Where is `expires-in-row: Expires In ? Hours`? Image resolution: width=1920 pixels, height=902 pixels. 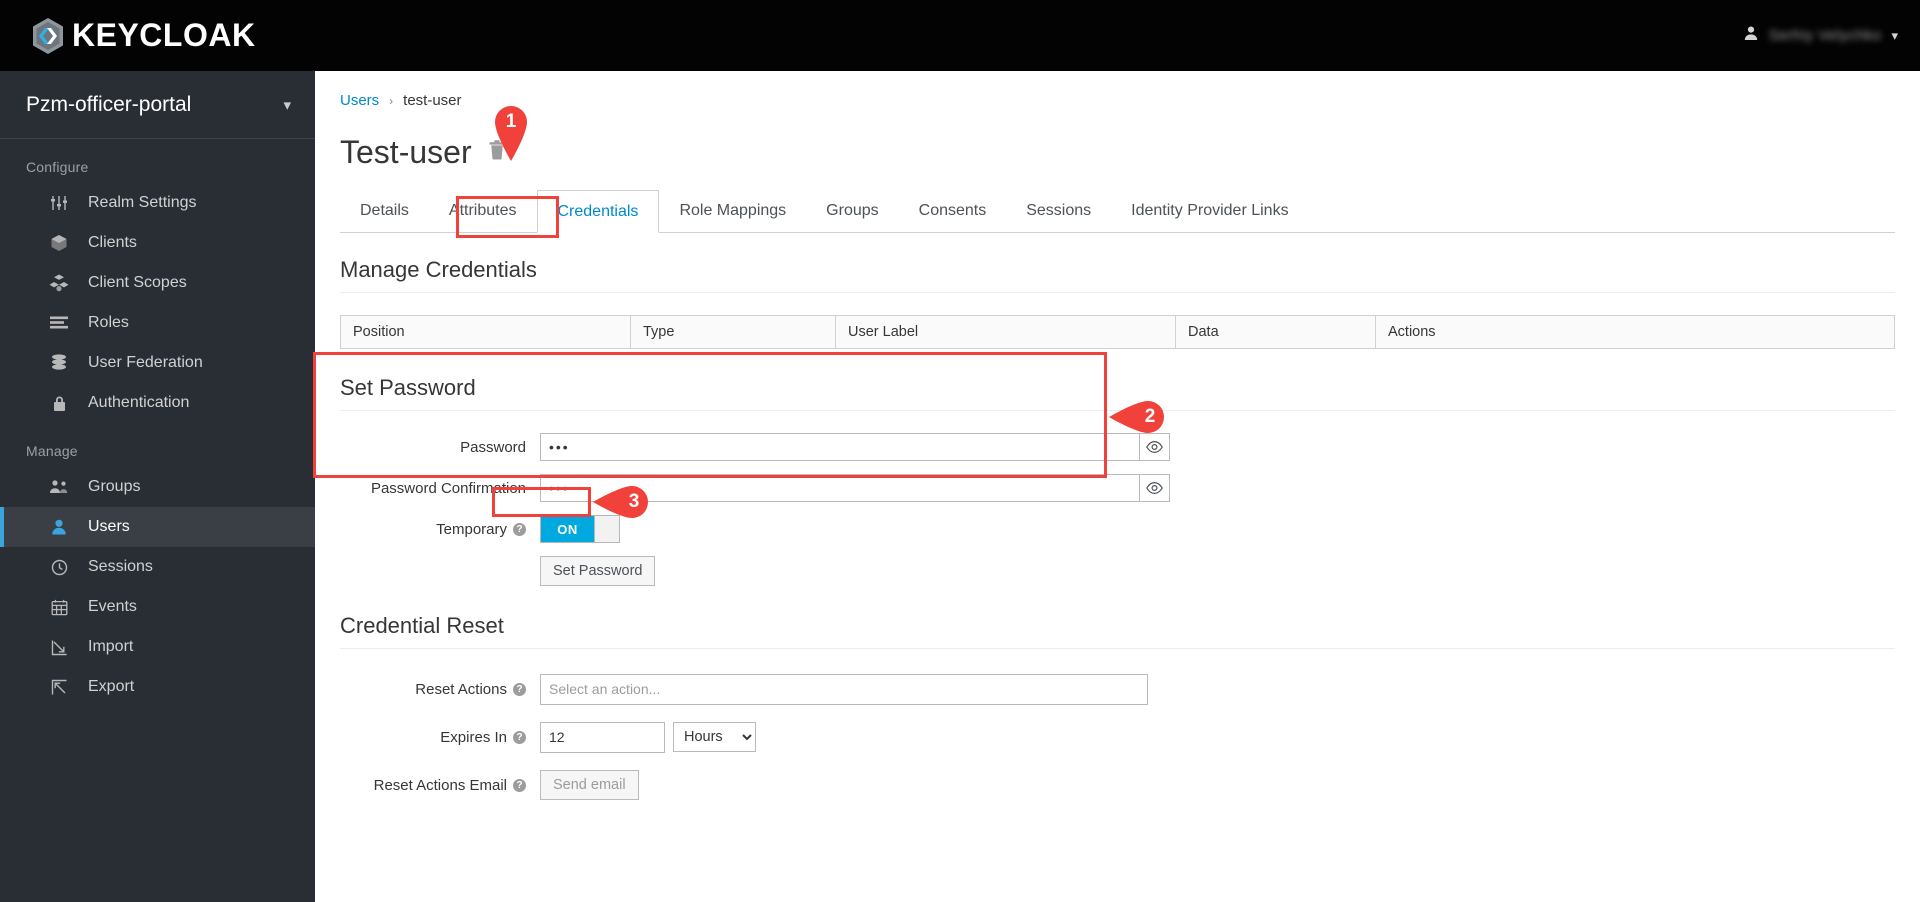 expires-in-row: Expires In ? Hours is located at coordinates (1117, 737).